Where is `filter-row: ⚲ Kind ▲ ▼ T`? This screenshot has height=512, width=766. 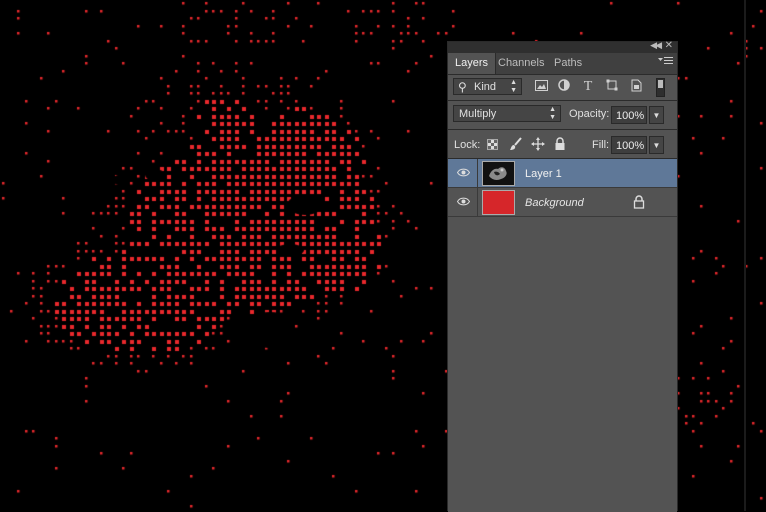 filter-row: ⚲ Kind ▲ ▼ T is located at coordinates (562, 88).